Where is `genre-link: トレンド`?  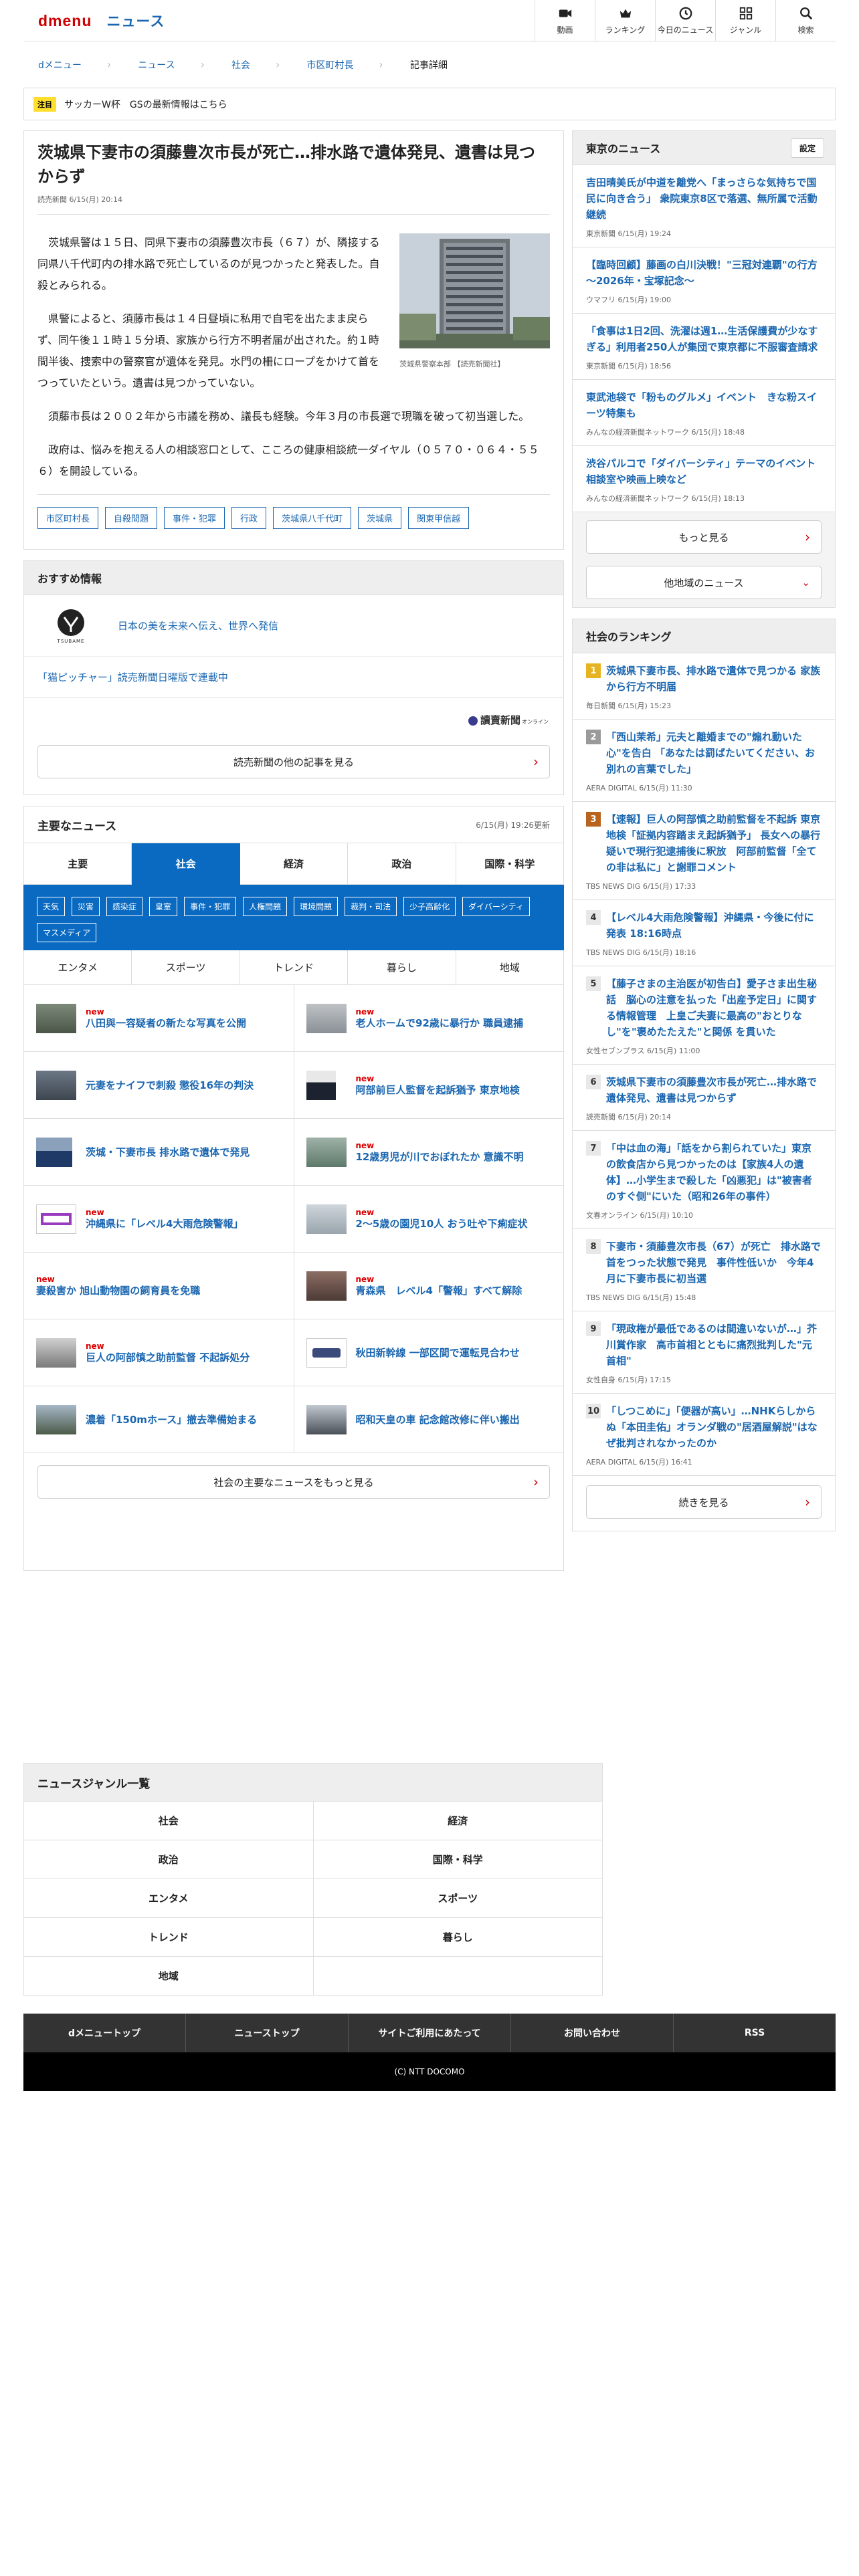 genre-link: トレンド is located at coordinates (169, 1938).